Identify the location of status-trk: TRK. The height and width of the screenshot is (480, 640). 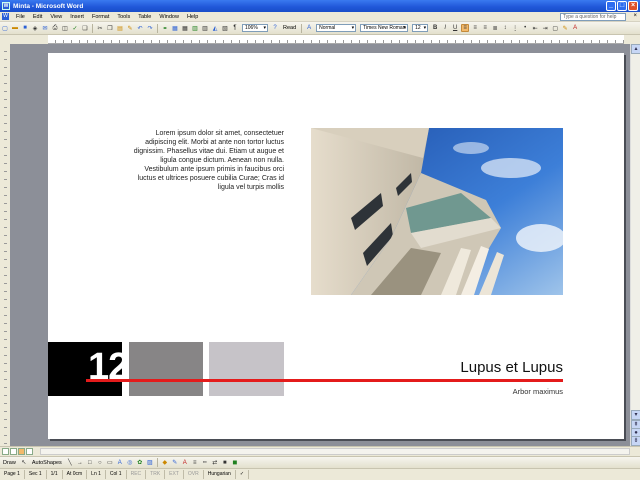
(156, 474).